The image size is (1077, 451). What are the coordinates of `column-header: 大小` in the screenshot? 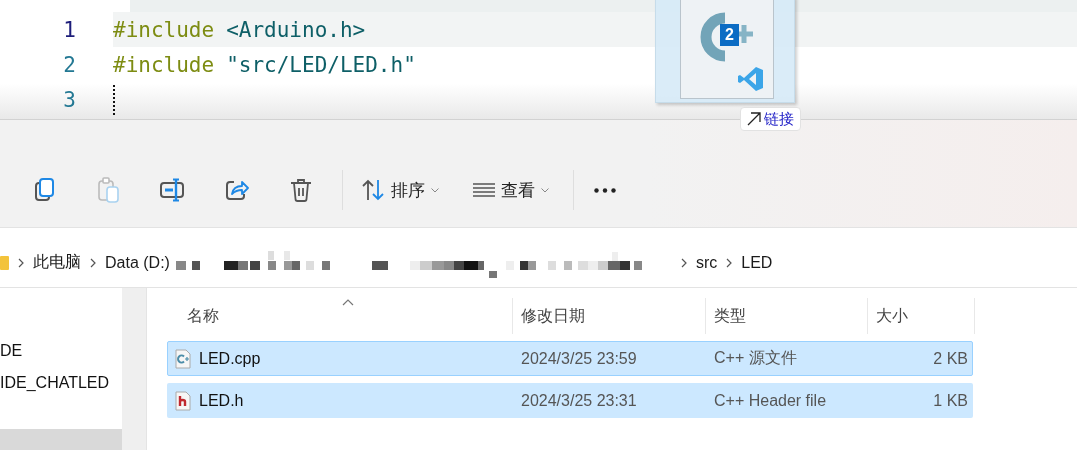 It's located at (921, 316).